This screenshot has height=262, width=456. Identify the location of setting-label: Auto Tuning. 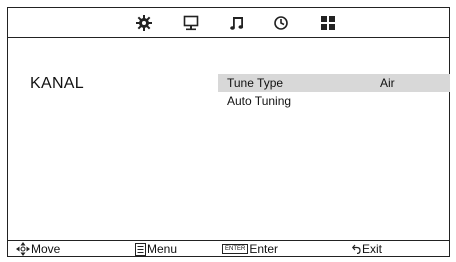
(259, 101).